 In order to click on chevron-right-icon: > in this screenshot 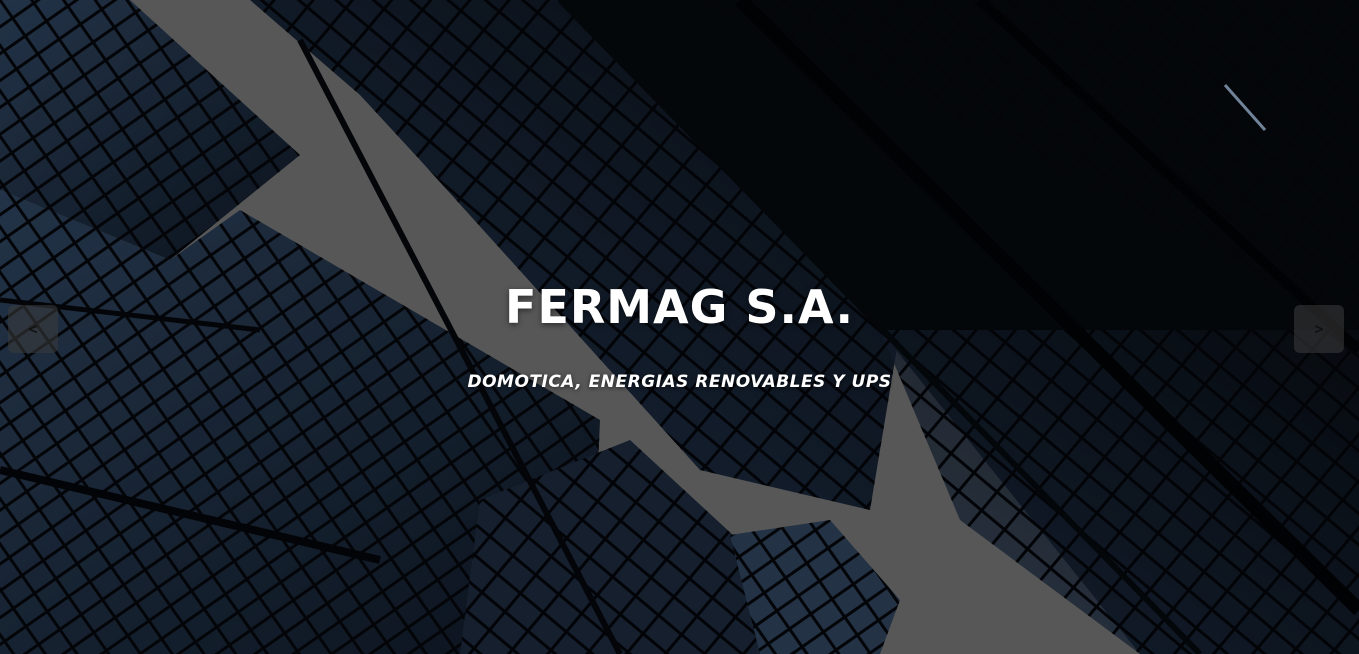, I will do `click(1319, 329)`.